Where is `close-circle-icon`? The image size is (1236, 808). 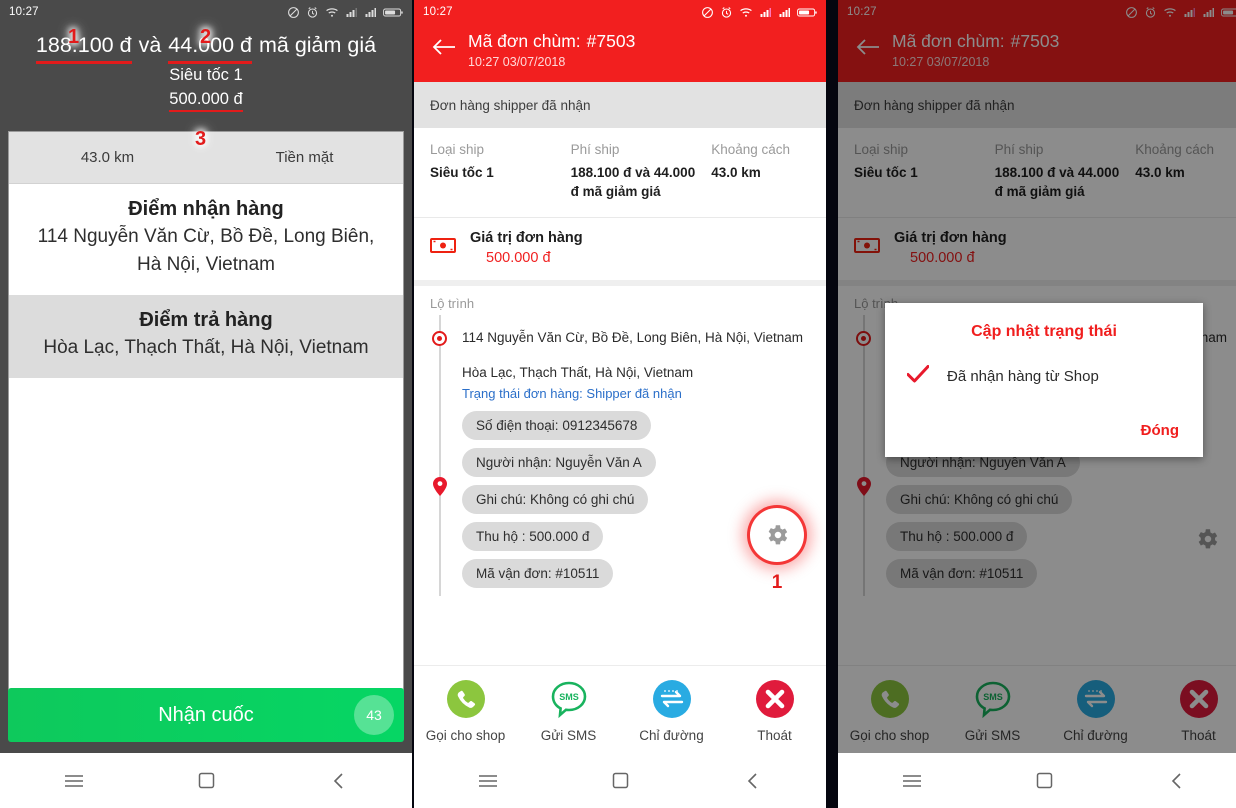 close-circle-icon is located at coordinates (774, 698).